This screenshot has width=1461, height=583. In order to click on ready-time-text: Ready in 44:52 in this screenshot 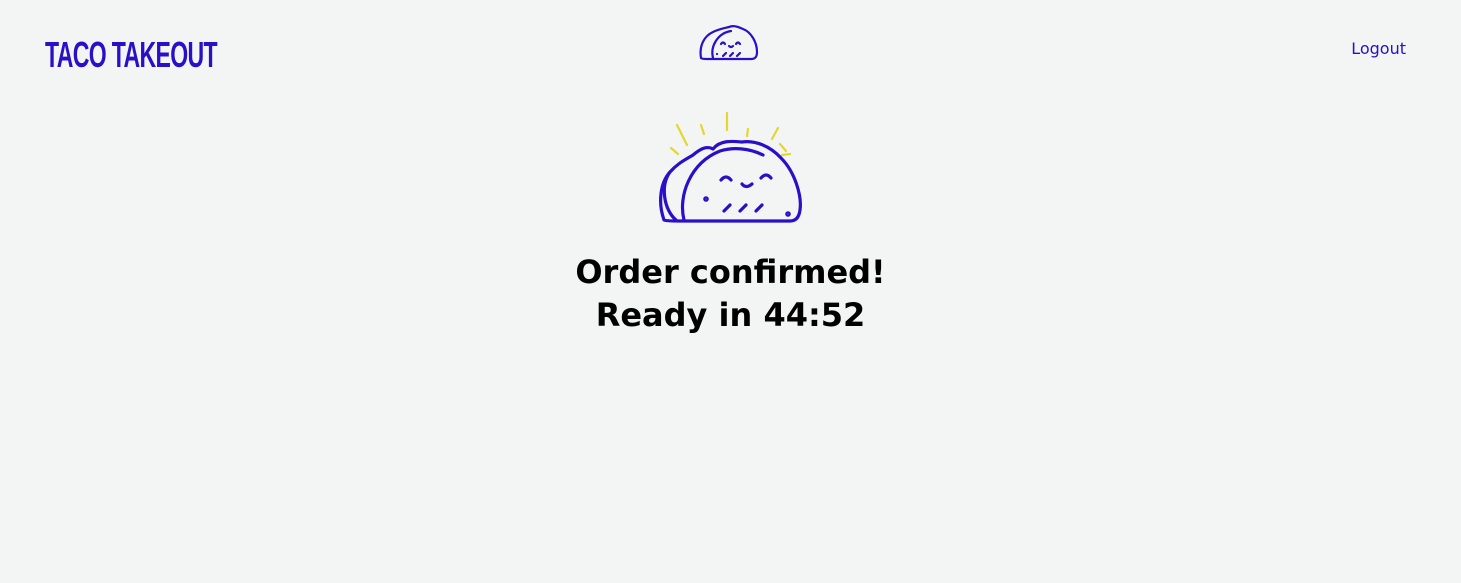, I will do `click(730, 315)`.